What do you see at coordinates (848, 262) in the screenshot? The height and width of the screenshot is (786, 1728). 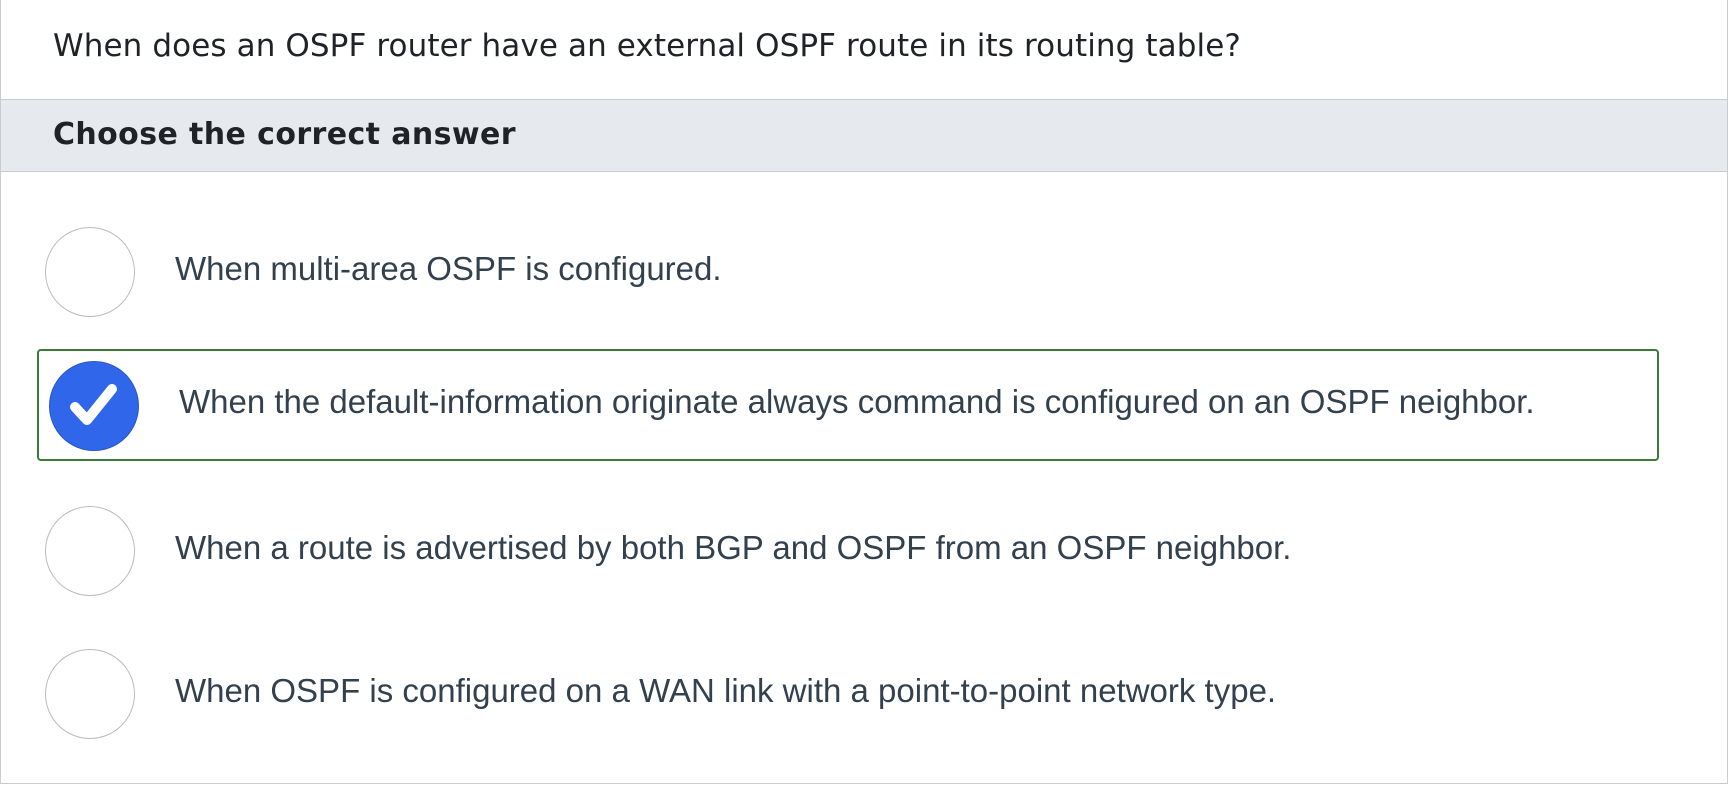 I see `answer-option-1: When multi-area OSPF is configured.` at bounding box center [848, 262].